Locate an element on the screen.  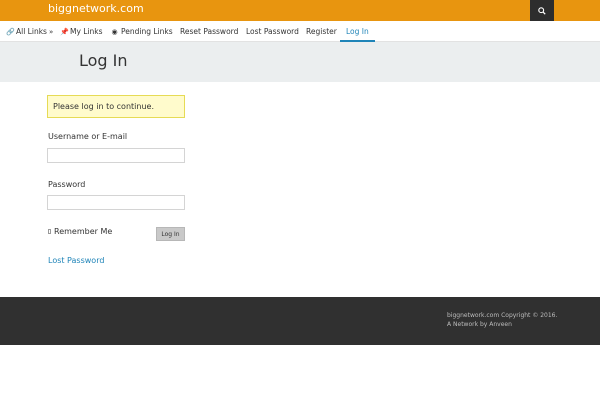
remember-me: Remember Me is located at coordinates (80, 231).